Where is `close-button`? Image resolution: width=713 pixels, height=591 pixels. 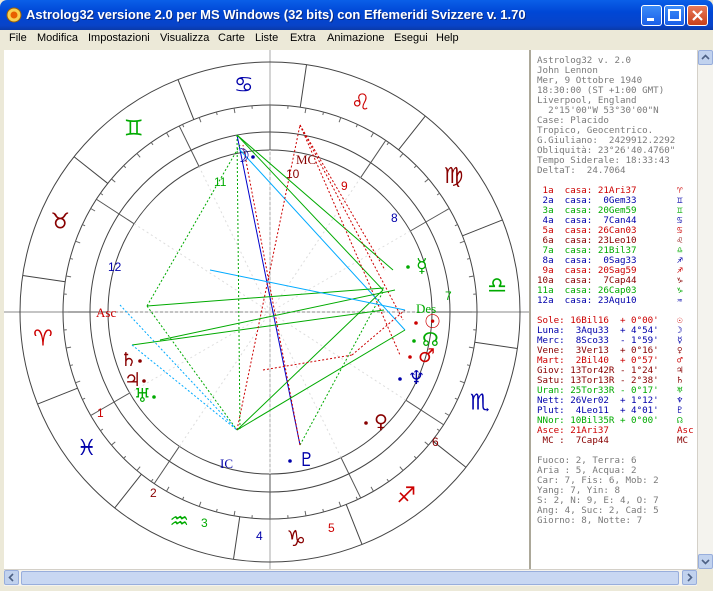 close-button is located at coordinates (697, 15).